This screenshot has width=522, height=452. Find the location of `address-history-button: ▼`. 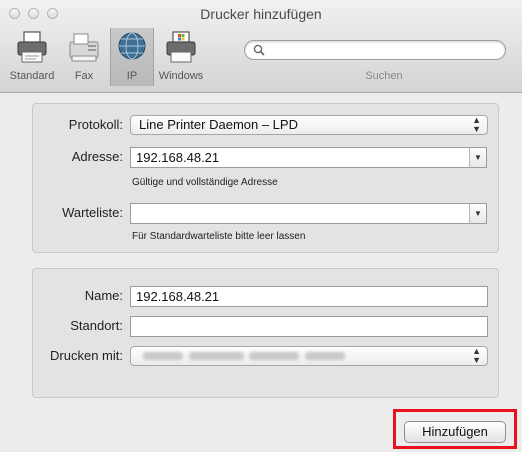

address-history-button: ▼ is located at coordinates (478, 157).